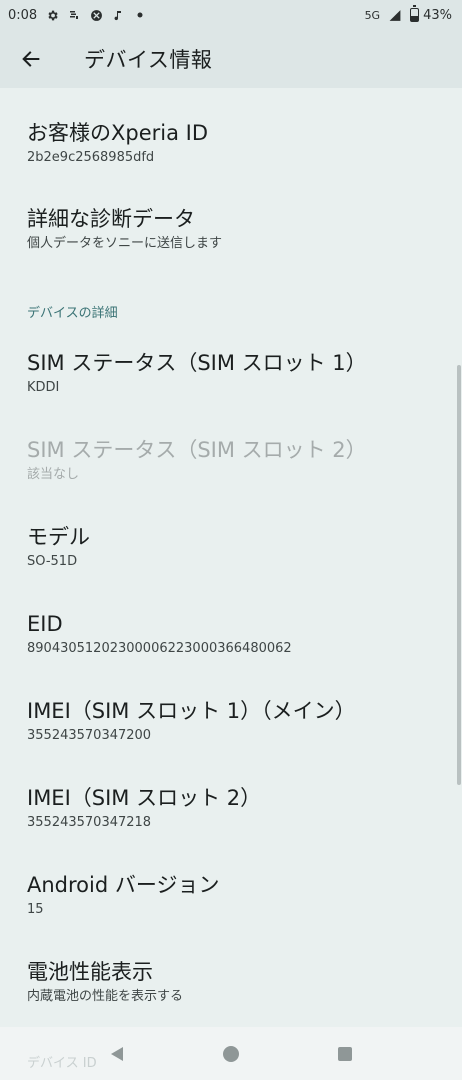 This screenshot has width=462, height=1080. What do you see at coordinates (125, 243) in the screenshot?
I see `item-subtitle: 個人データをソニーに送信します` at bounding box center [125, 243].